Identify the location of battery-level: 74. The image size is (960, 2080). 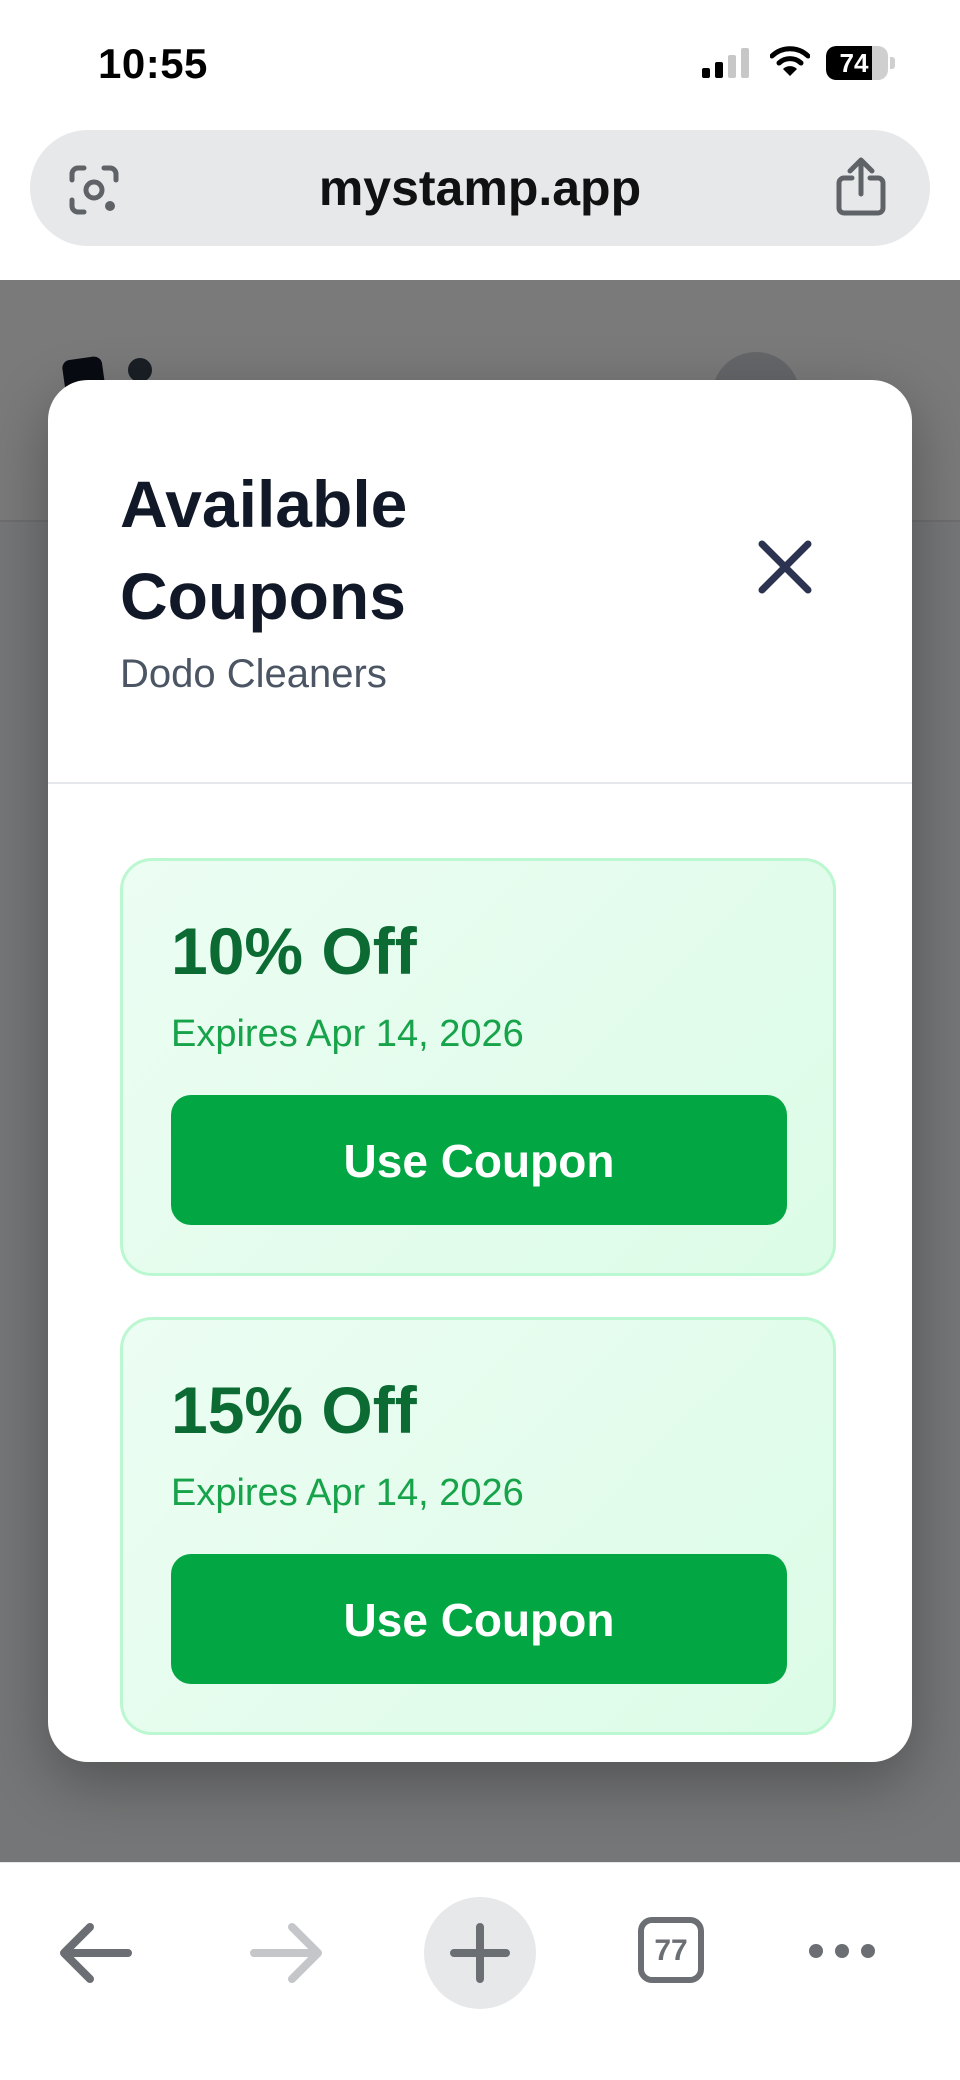
(854, 63).